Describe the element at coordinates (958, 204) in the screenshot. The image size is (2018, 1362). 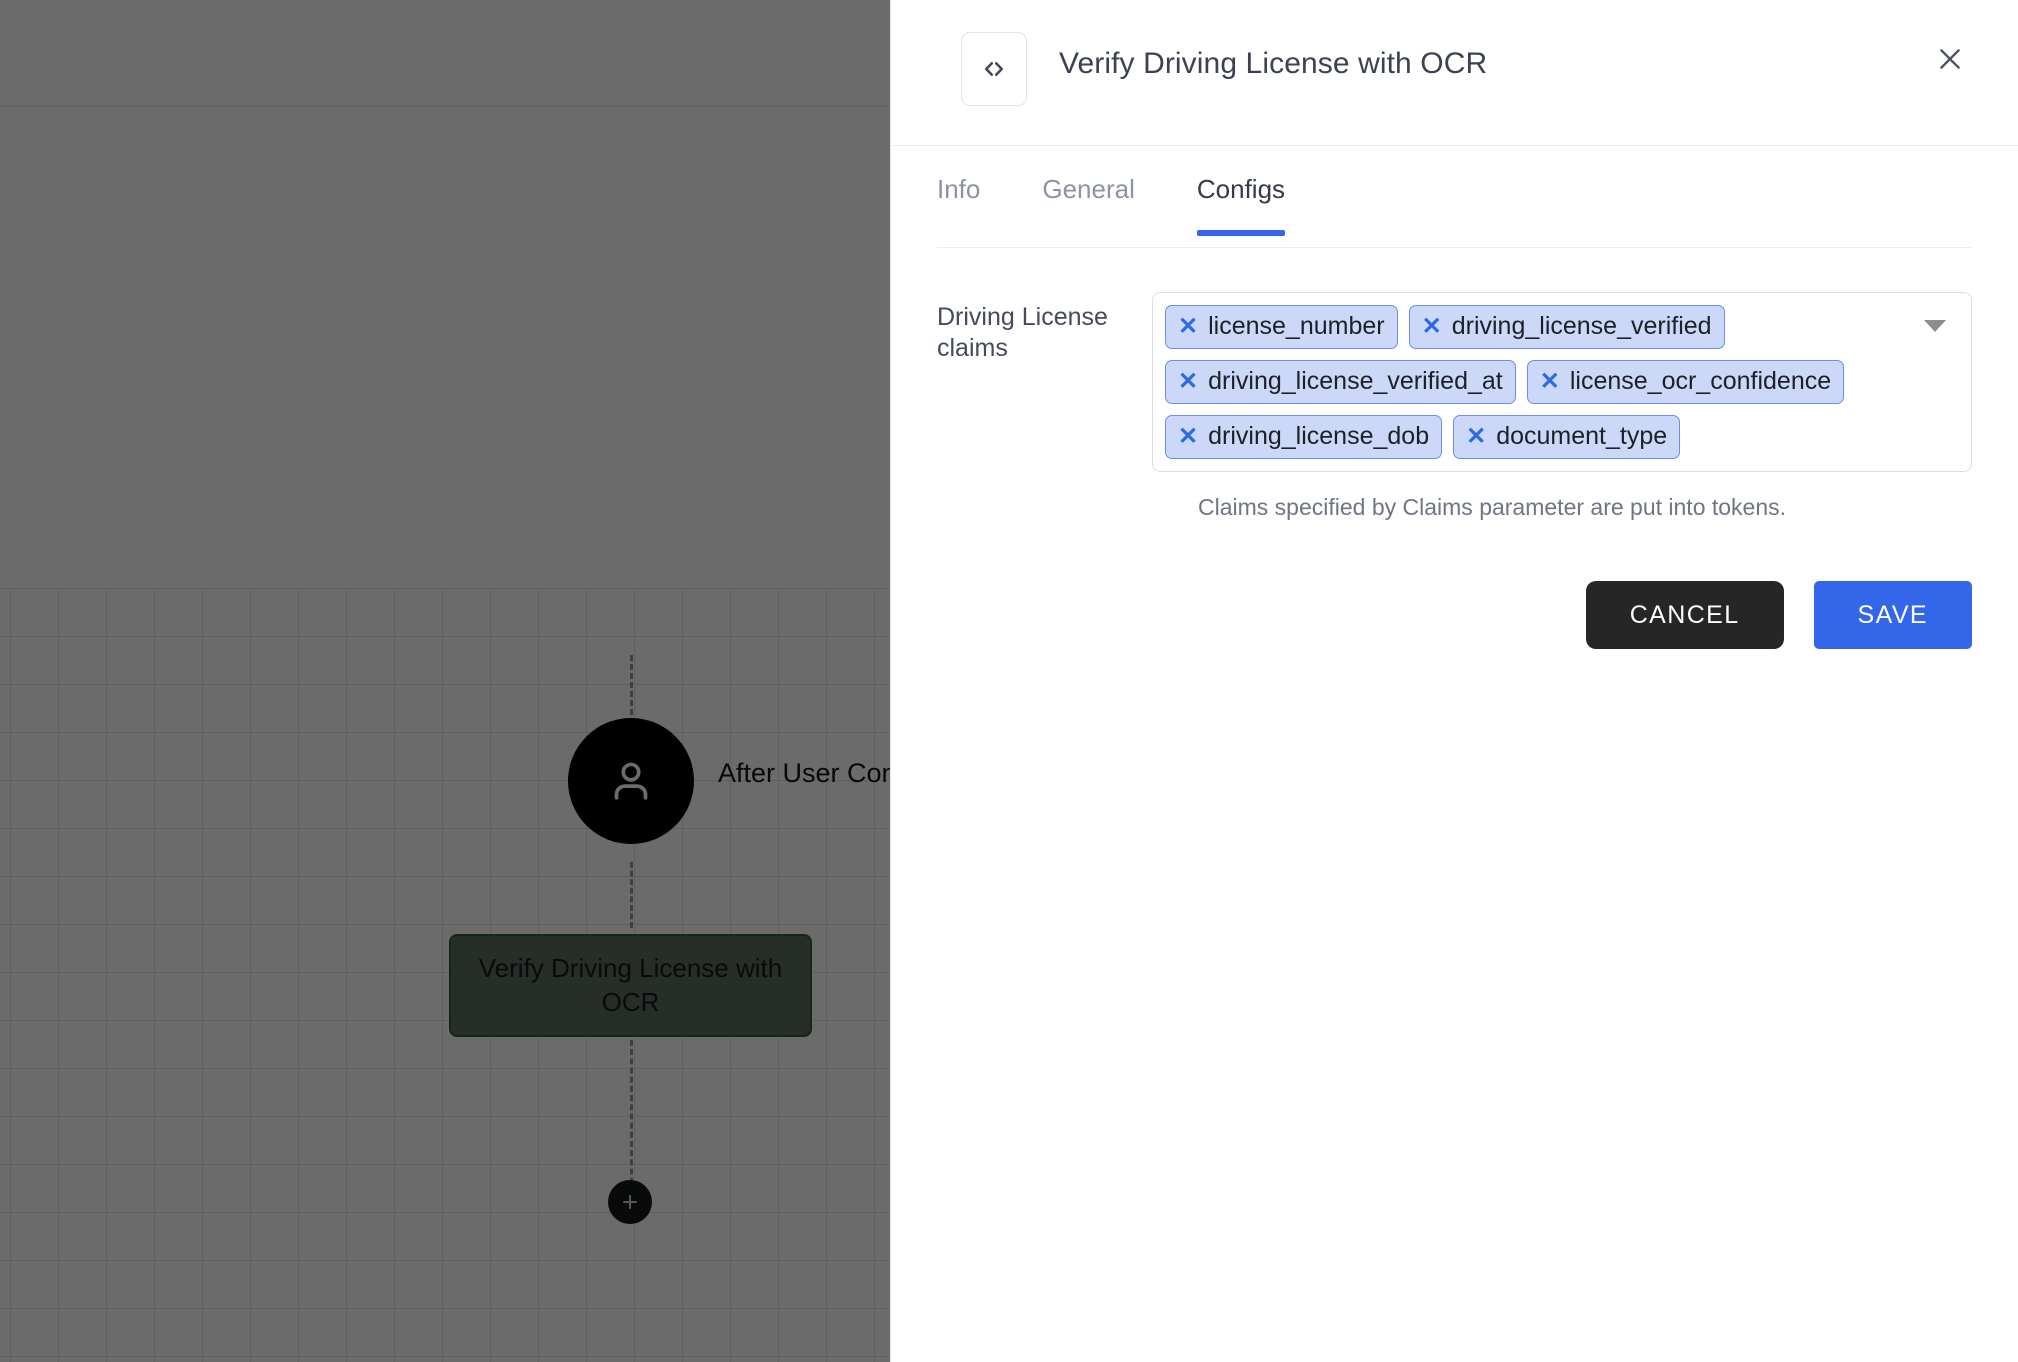
I see `tab-info: Info` at that location.